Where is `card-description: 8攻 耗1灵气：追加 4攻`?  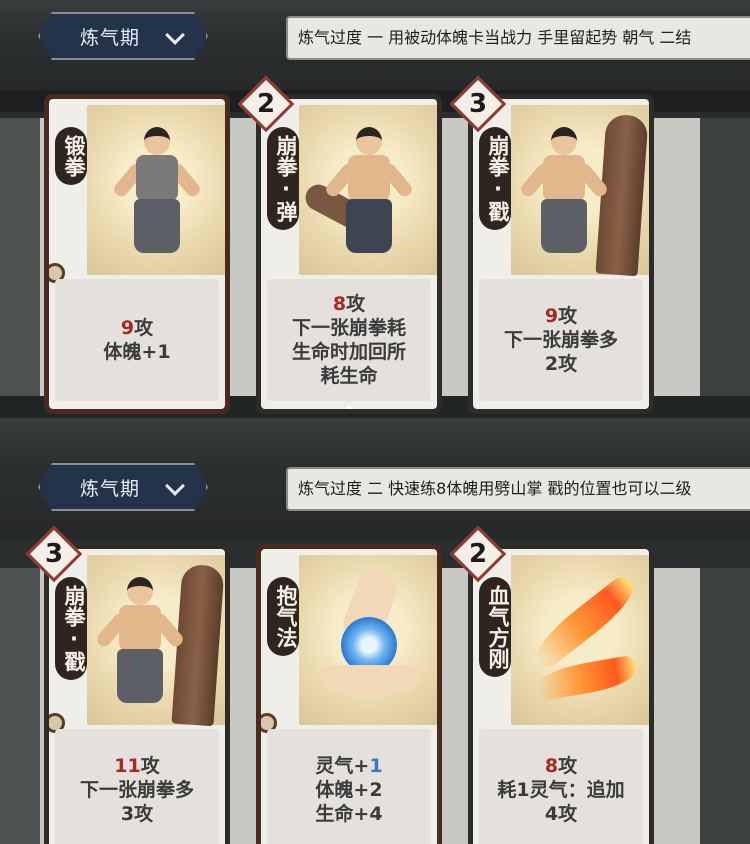 card-description: 8攻 耗1灵气：追加 4攻 is located at coordinates (561, 786).